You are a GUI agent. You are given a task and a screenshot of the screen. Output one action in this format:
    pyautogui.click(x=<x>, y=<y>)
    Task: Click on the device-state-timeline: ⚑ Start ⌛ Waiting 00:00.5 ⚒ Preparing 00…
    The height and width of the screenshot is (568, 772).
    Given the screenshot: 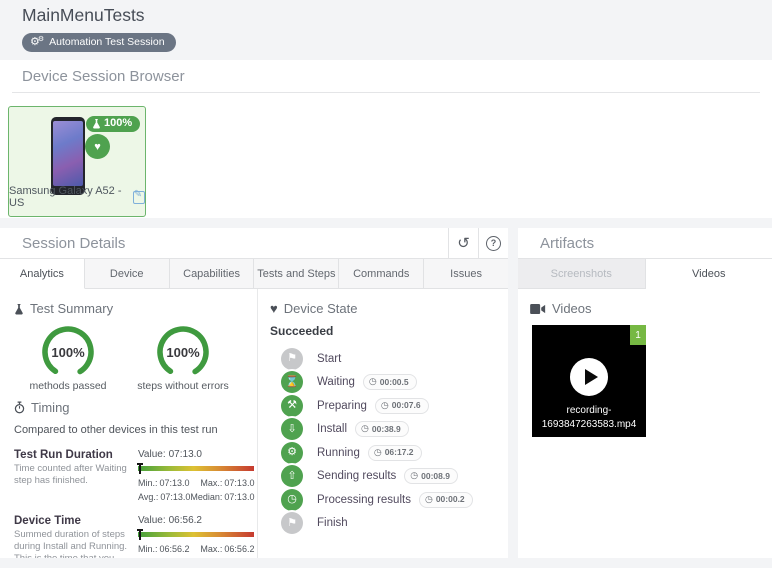 What is the action you would take?
    pyautogui.click(x=389, y=441)
    